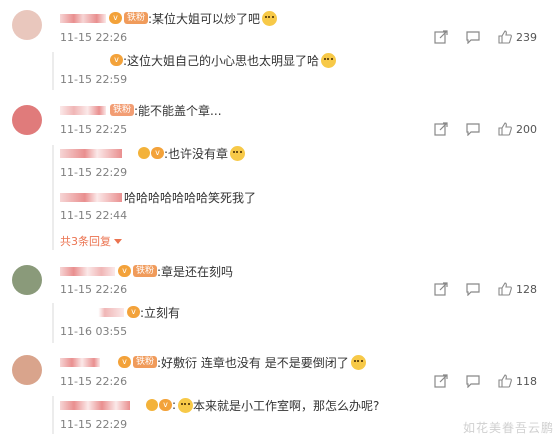 The height and width of the screenshot is (440, 558). I want to click on reply-item: v :立刻有, so click(120, 312).